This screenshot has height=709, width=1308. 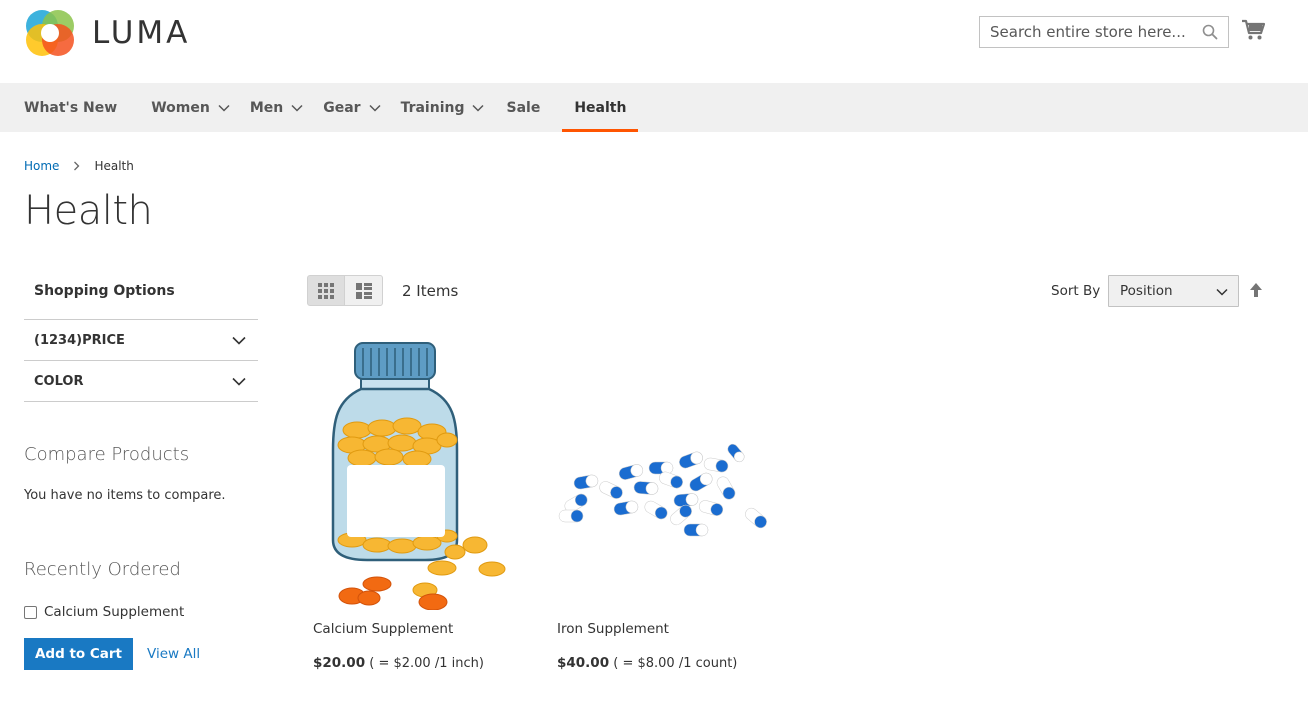 I want to click on grid-icon, so click(x=326, y=290).